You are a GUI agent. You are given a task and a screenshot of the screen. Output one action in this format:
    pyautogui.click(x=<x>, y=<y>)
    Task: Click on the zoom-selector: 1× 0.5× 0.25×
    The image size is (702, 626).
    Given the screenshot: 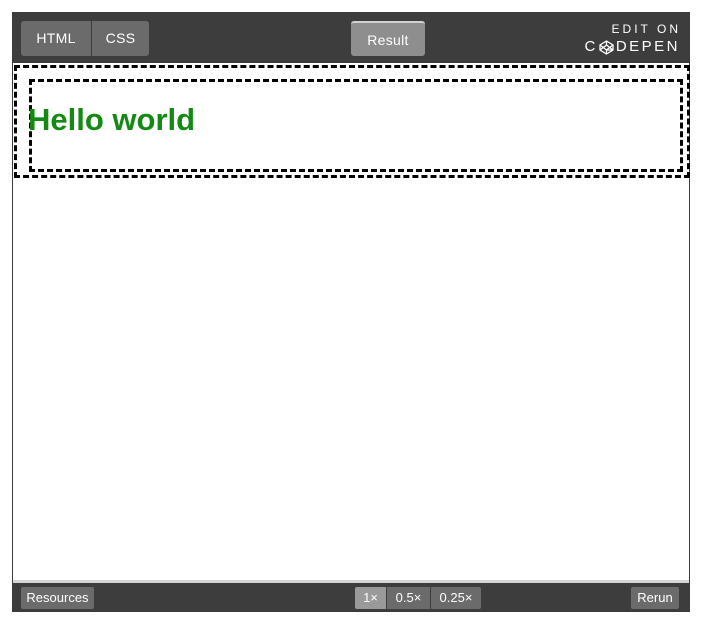 What is the action you would take?
    pyautogui.click(x=418, y=598)
    